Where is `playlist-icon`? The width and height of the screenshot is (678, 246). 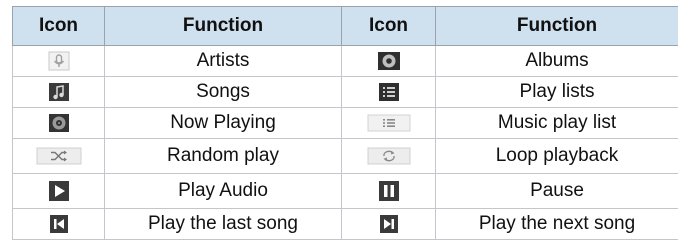
playlist-icon is located at coordinates (389, 92).